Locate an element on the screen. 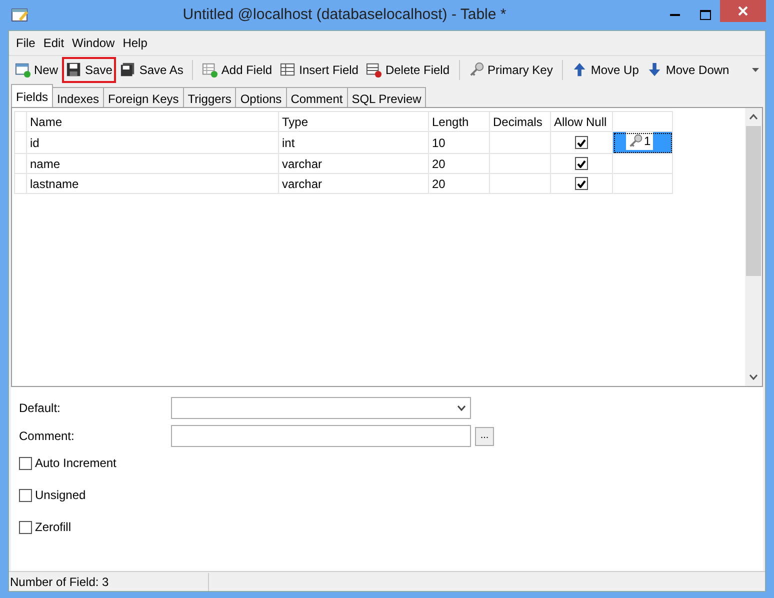 The image size is (774, 598). close-button is located at coordinates (743, 11).